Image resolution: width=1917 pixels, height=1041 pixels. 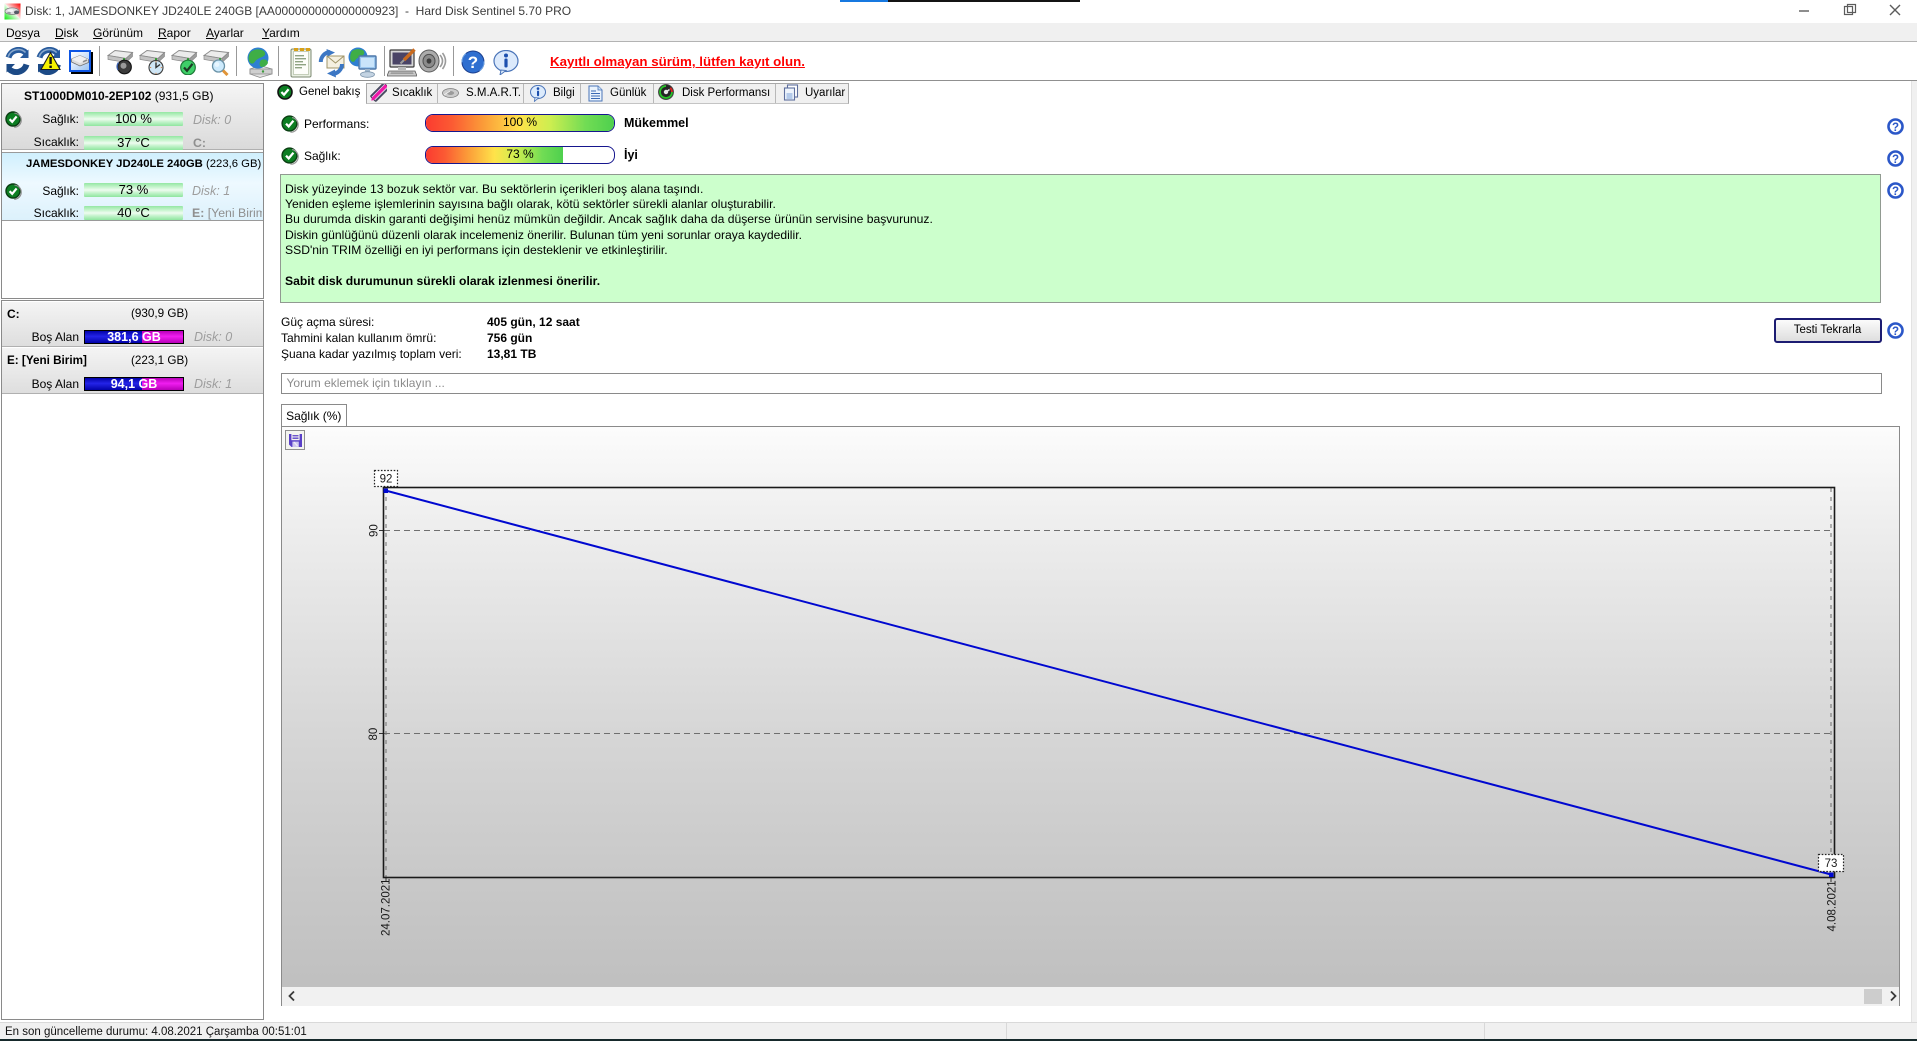 What do you see at coordinates (374, 734) in the screenshot?
I see `svg-text: 80` at bounding box center [374, 734].